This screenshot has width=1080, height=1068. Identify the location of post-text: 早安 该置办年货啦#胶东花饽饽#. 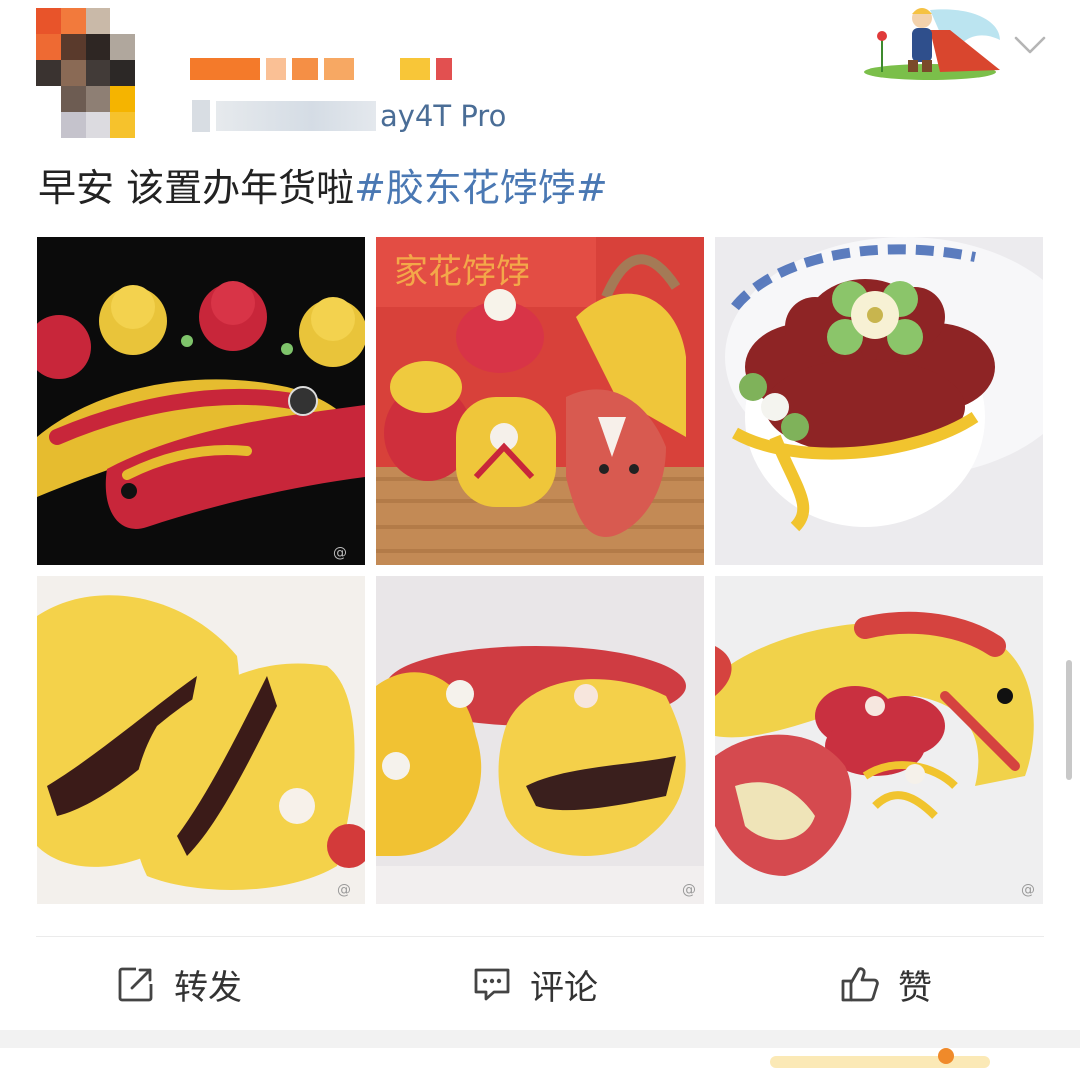
(323, 188).